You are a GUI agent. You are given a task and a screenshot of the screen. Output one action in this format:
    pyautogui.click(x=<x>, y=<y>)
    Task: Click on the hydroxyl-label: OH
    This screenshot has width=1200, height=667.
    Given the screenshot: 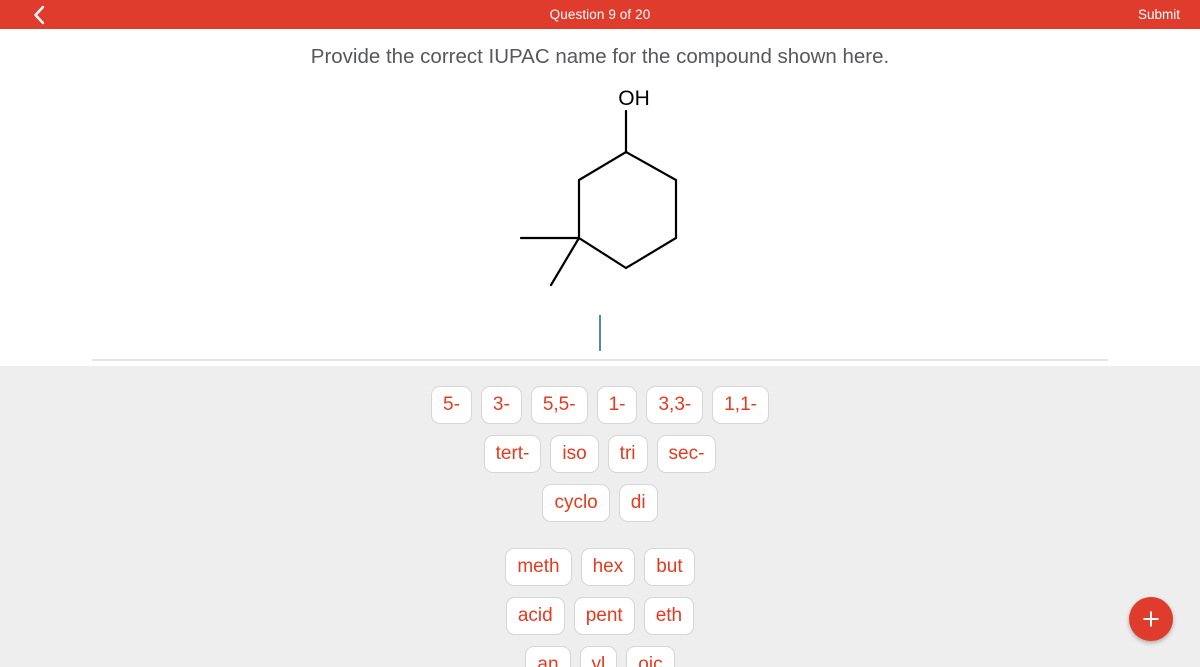 What is the action you would take?
    pyautogui.click(x=634, y=98)
    